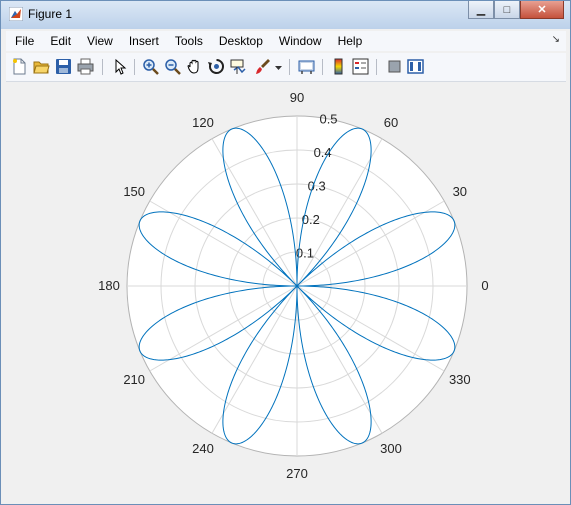  I want to click on menu-insert: Insert, so click(144, 41).